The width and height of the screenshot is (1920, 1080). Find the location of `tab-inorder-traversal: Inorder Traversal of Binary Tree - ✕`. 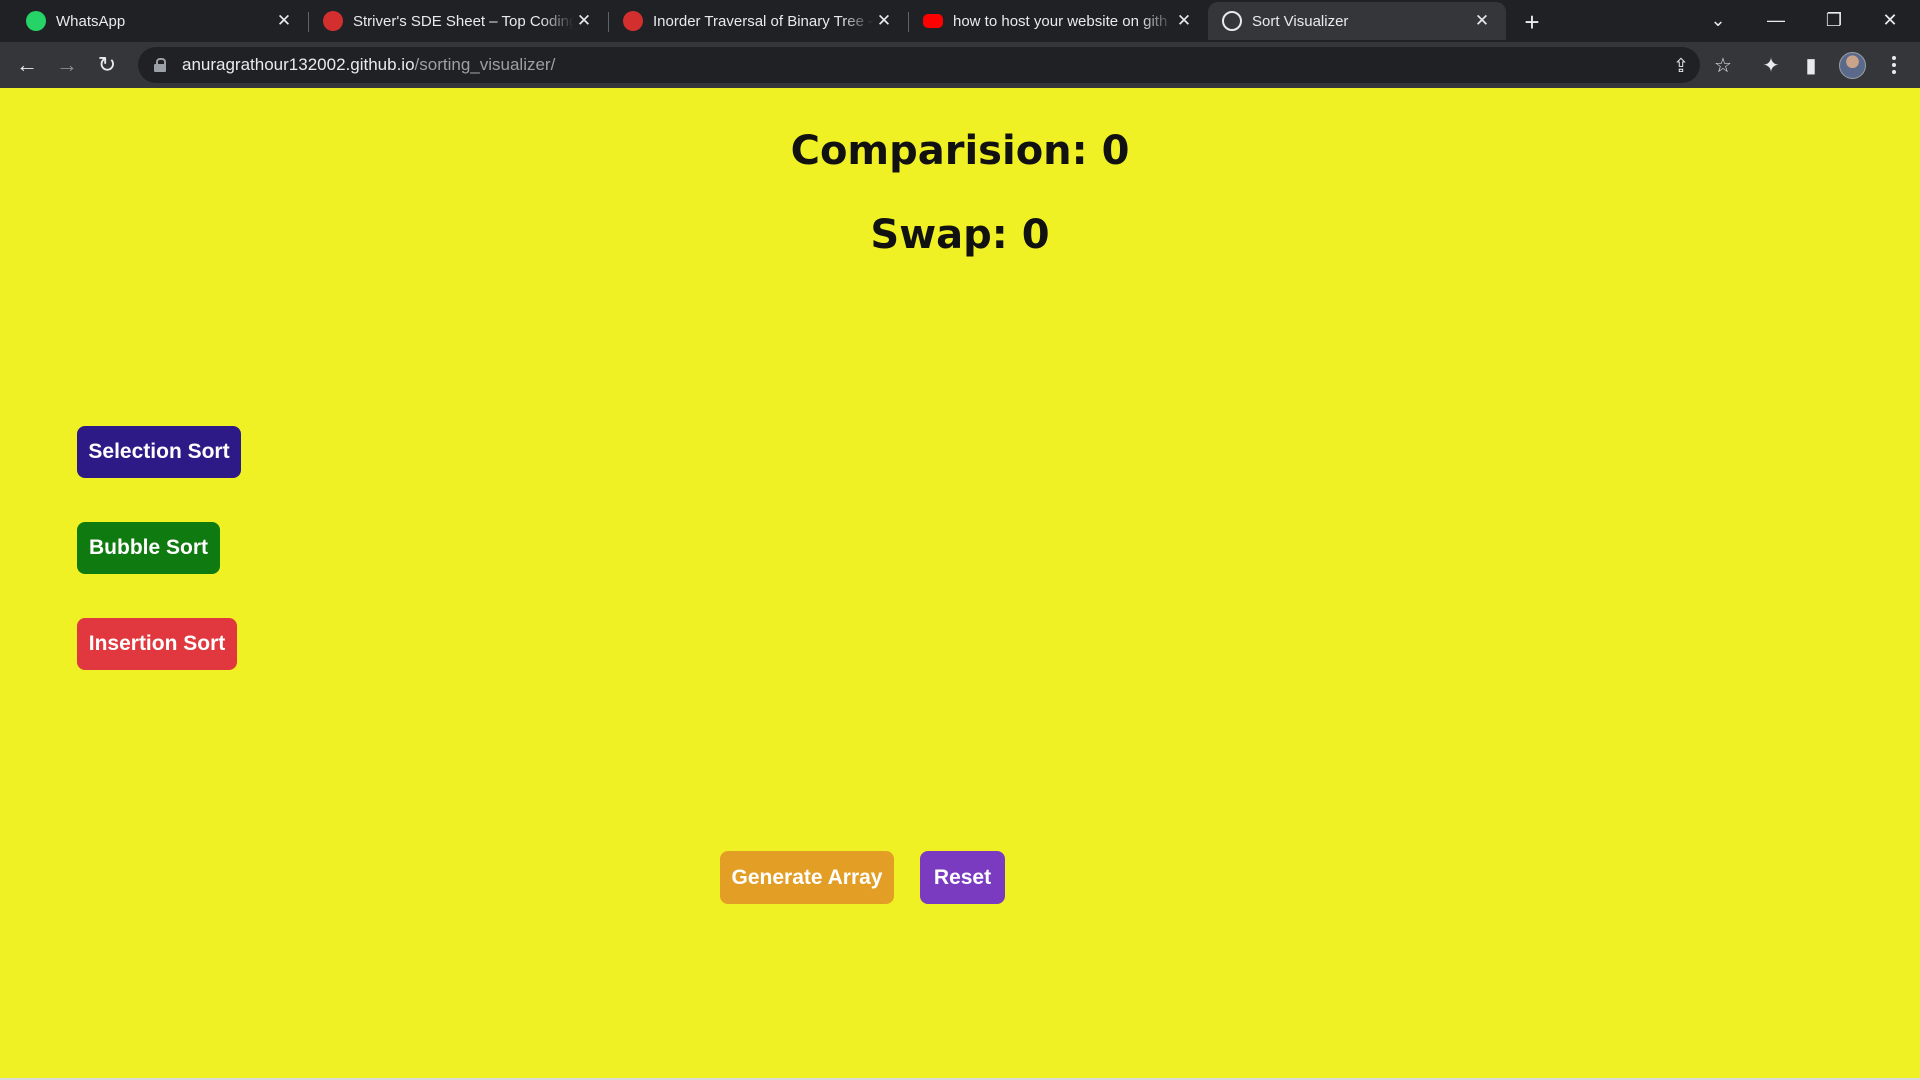

tab-inorder-traversal: Inorder Traversal of Binary Tree - ✕ is located at coordinates (758, 21).